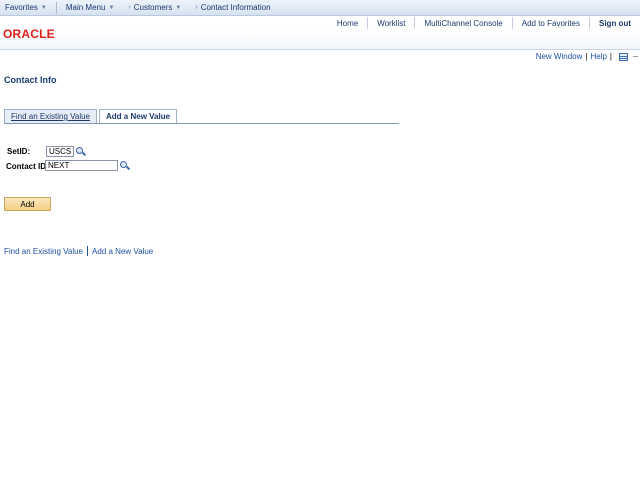 The image size is (640, 480). What do you see at coordinates (559, 56) in the screenshot?
I see `new-window-link: New Window` at bounding box center [559, 56].